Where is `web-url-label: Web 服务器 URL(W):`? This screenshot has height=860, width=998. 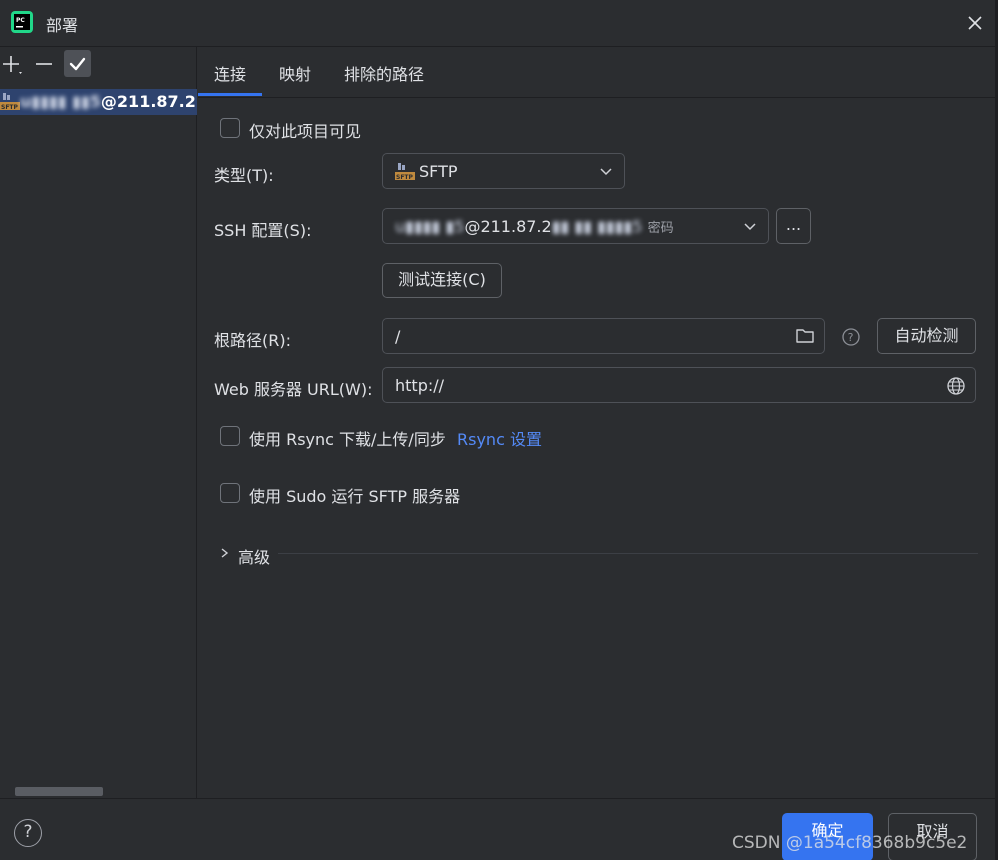 web-url-label: Web 服务器 URL(W): is located at coordinates (293, 389).